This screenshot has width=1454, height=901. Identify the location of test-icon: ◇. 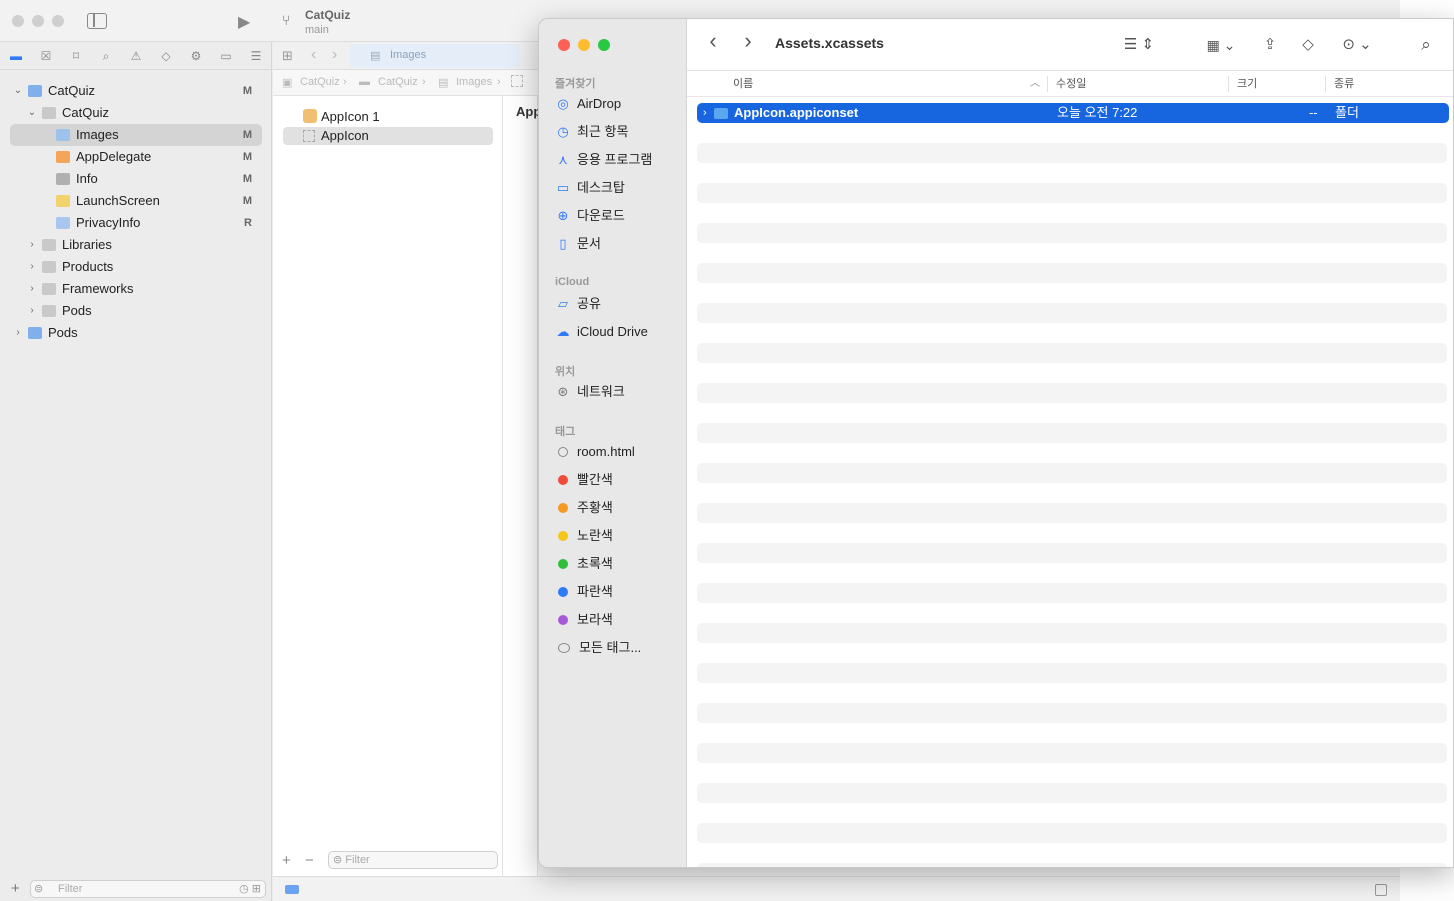
(166, 56).